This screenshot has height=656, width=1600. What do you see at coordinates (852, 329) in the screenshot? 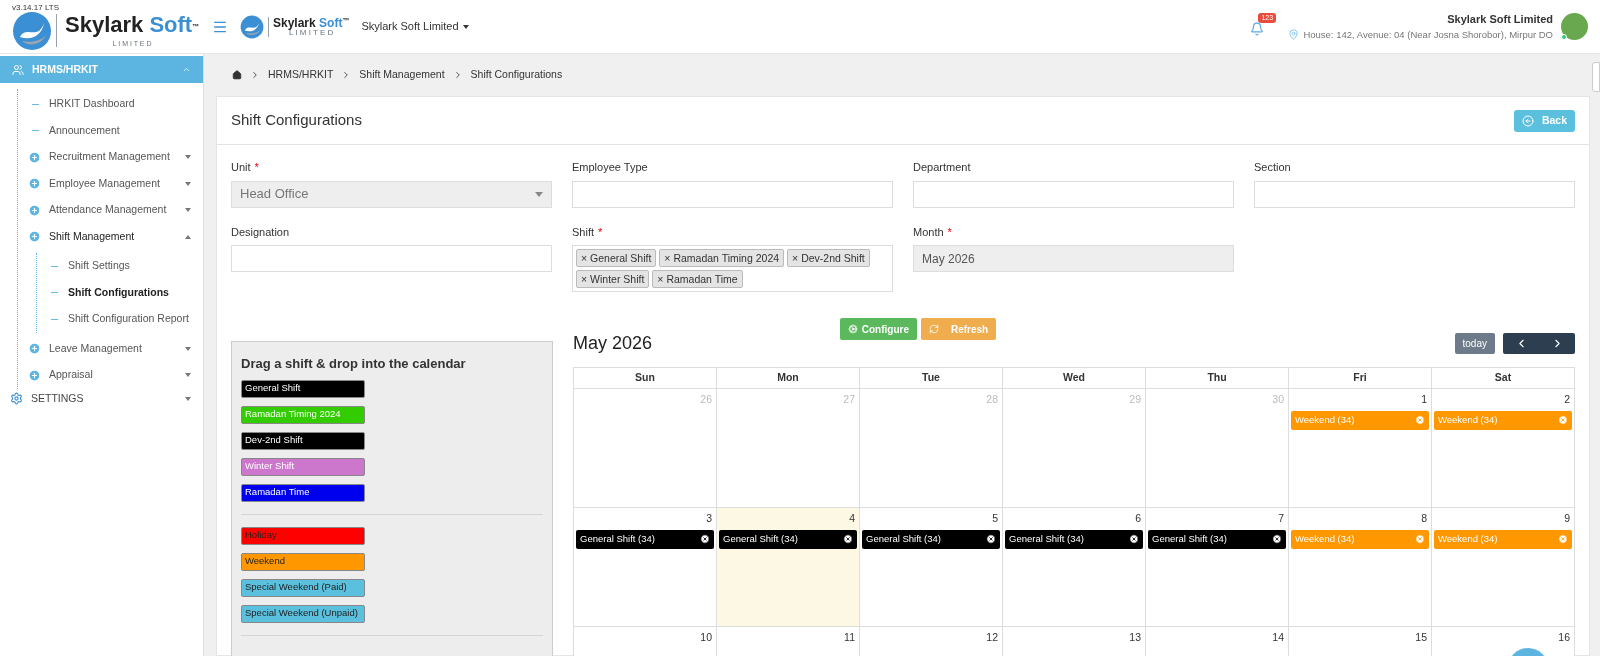
I see `gear-icon` at bounding box center [852, 329].